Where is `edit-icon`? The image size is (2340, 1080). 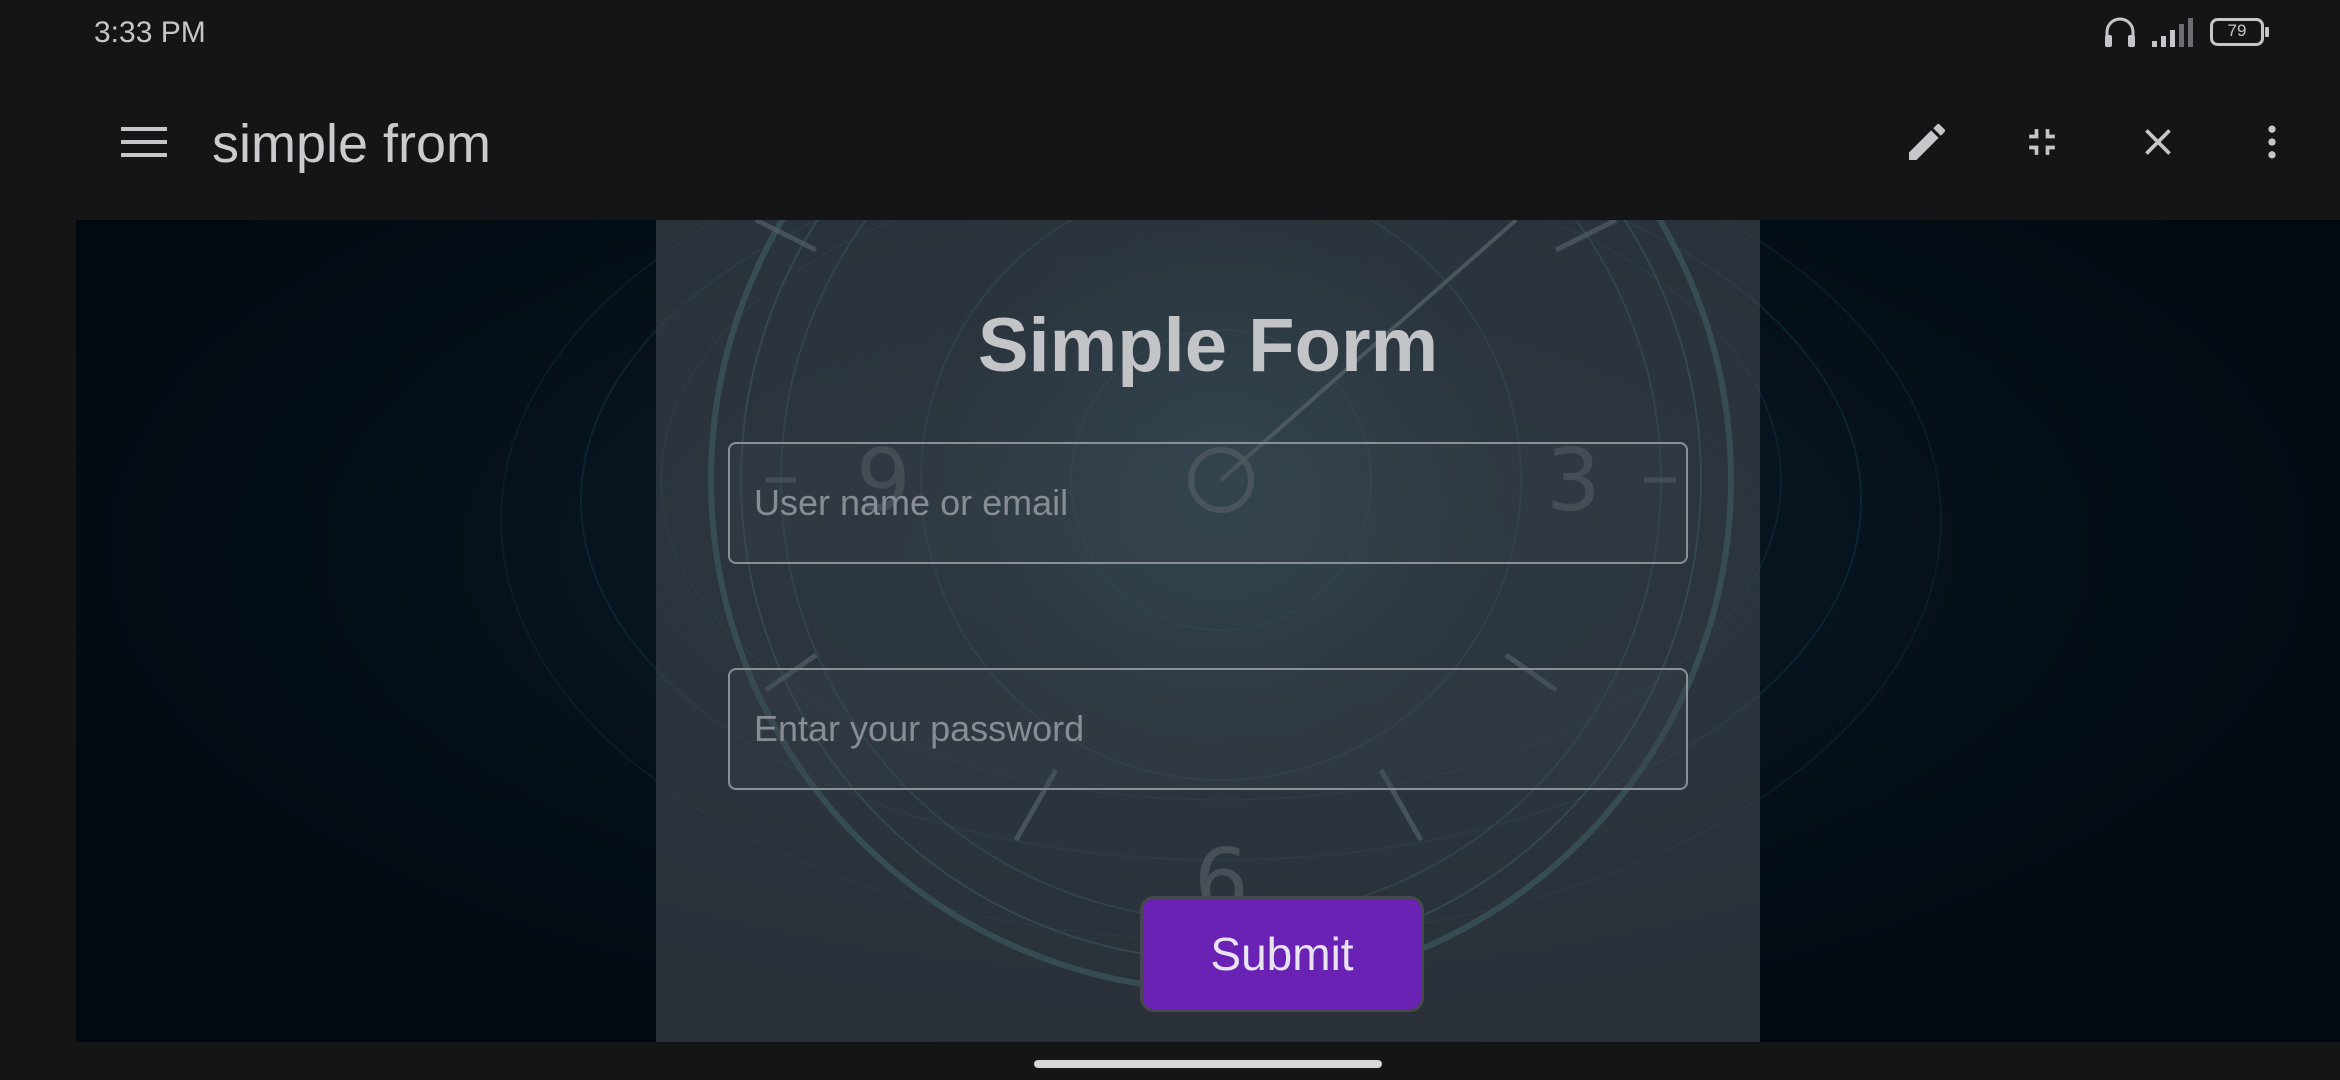
edit-icon is located at coordinates (1927, 144).